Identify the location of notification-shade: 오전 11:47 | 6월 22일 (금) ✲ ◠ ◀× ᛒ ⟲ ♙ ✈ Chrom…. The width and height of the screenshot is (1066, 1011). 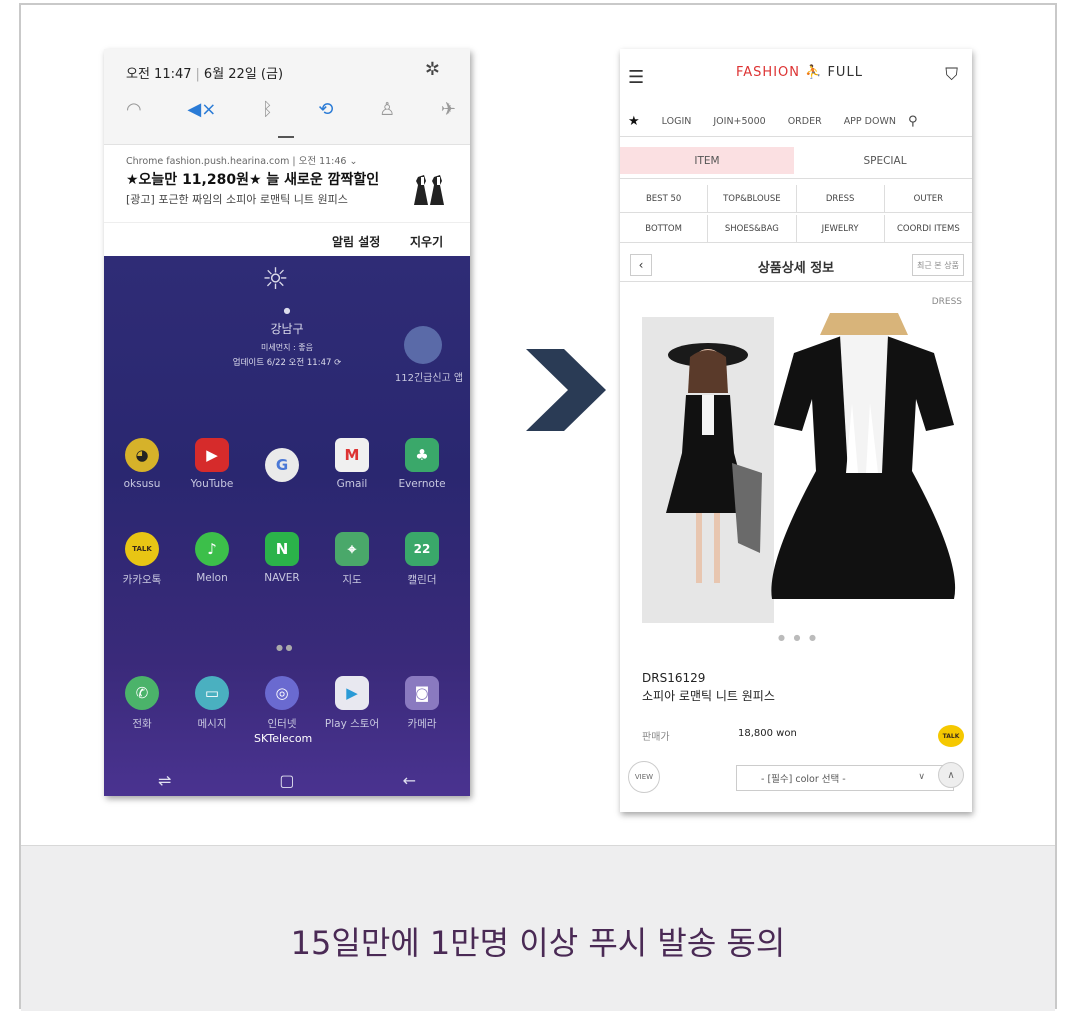
(287, 152).